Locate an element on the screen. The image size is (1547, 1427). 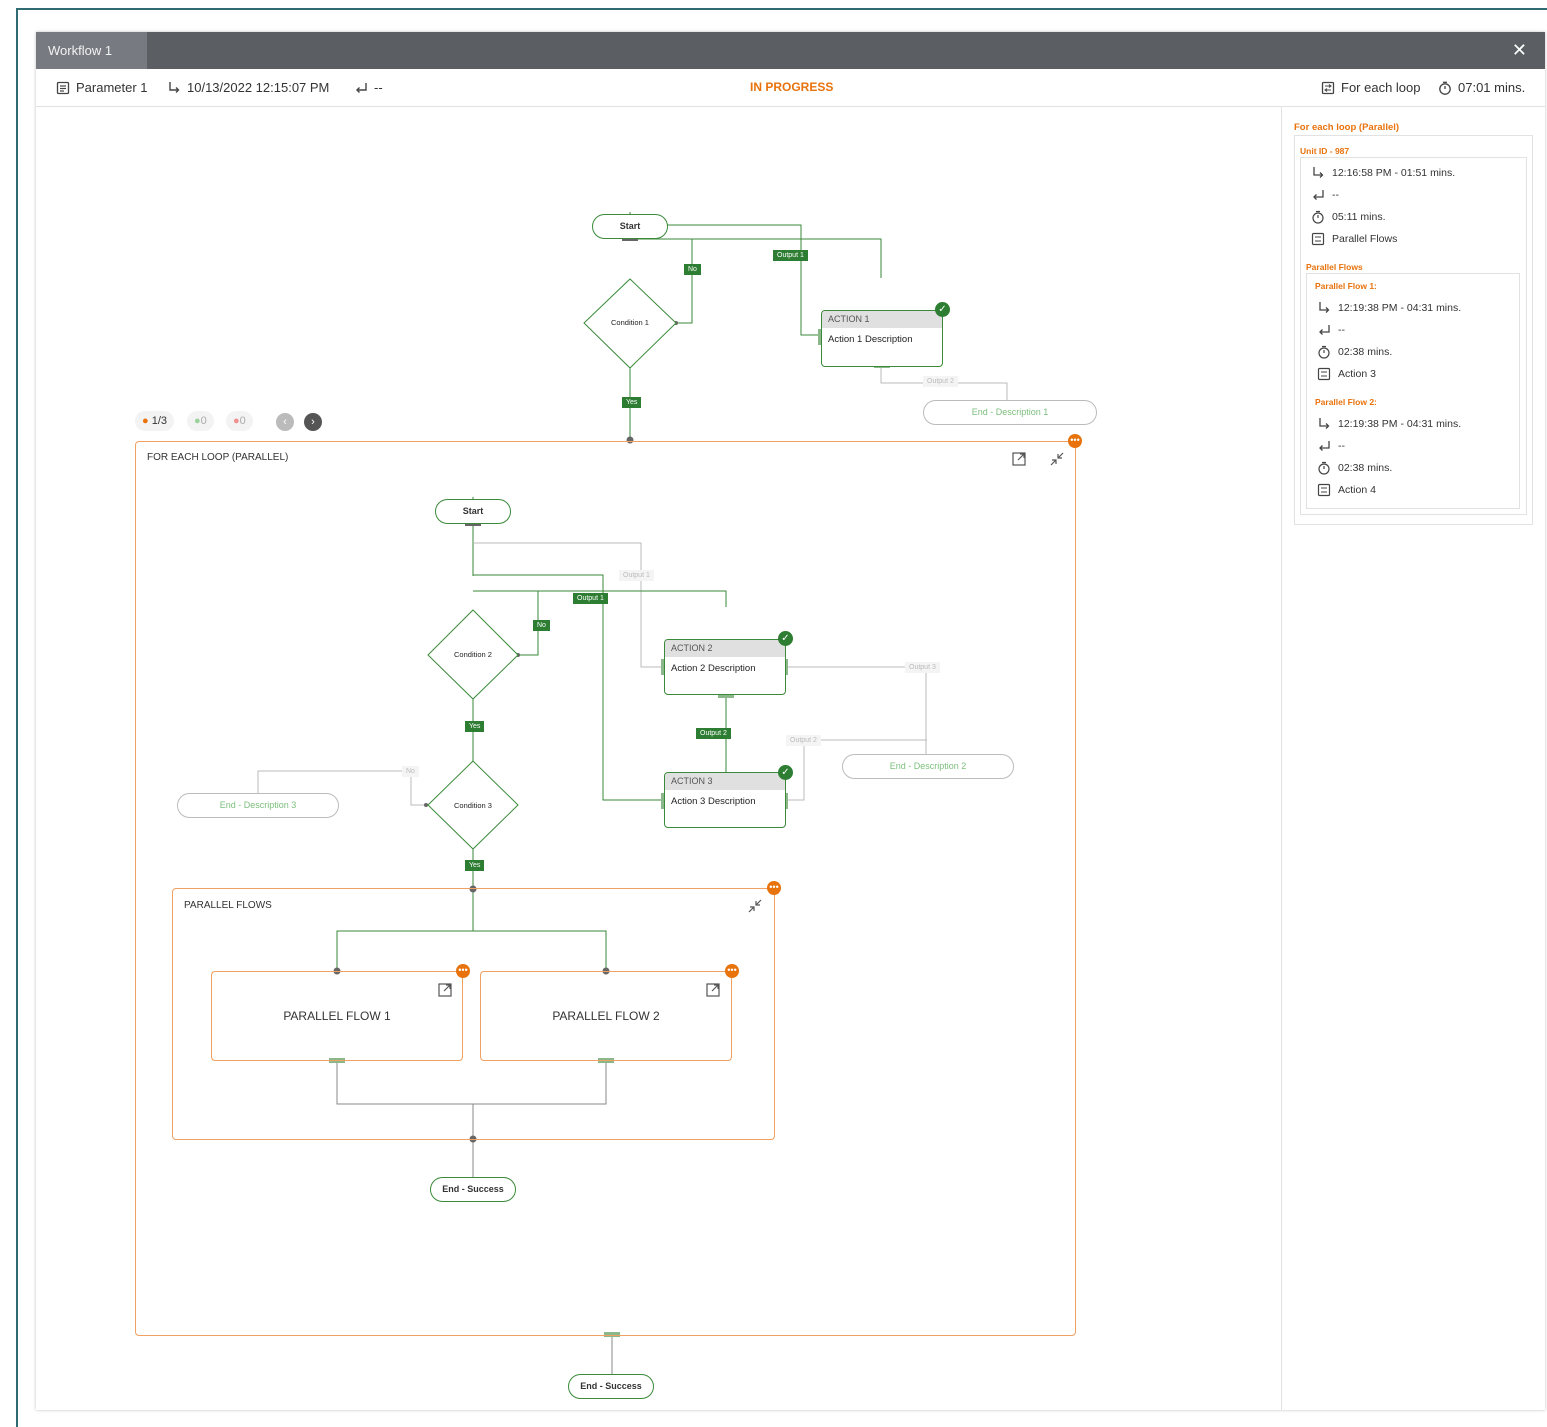
pager-grey: ●0 is located at coordinates (200, 421).